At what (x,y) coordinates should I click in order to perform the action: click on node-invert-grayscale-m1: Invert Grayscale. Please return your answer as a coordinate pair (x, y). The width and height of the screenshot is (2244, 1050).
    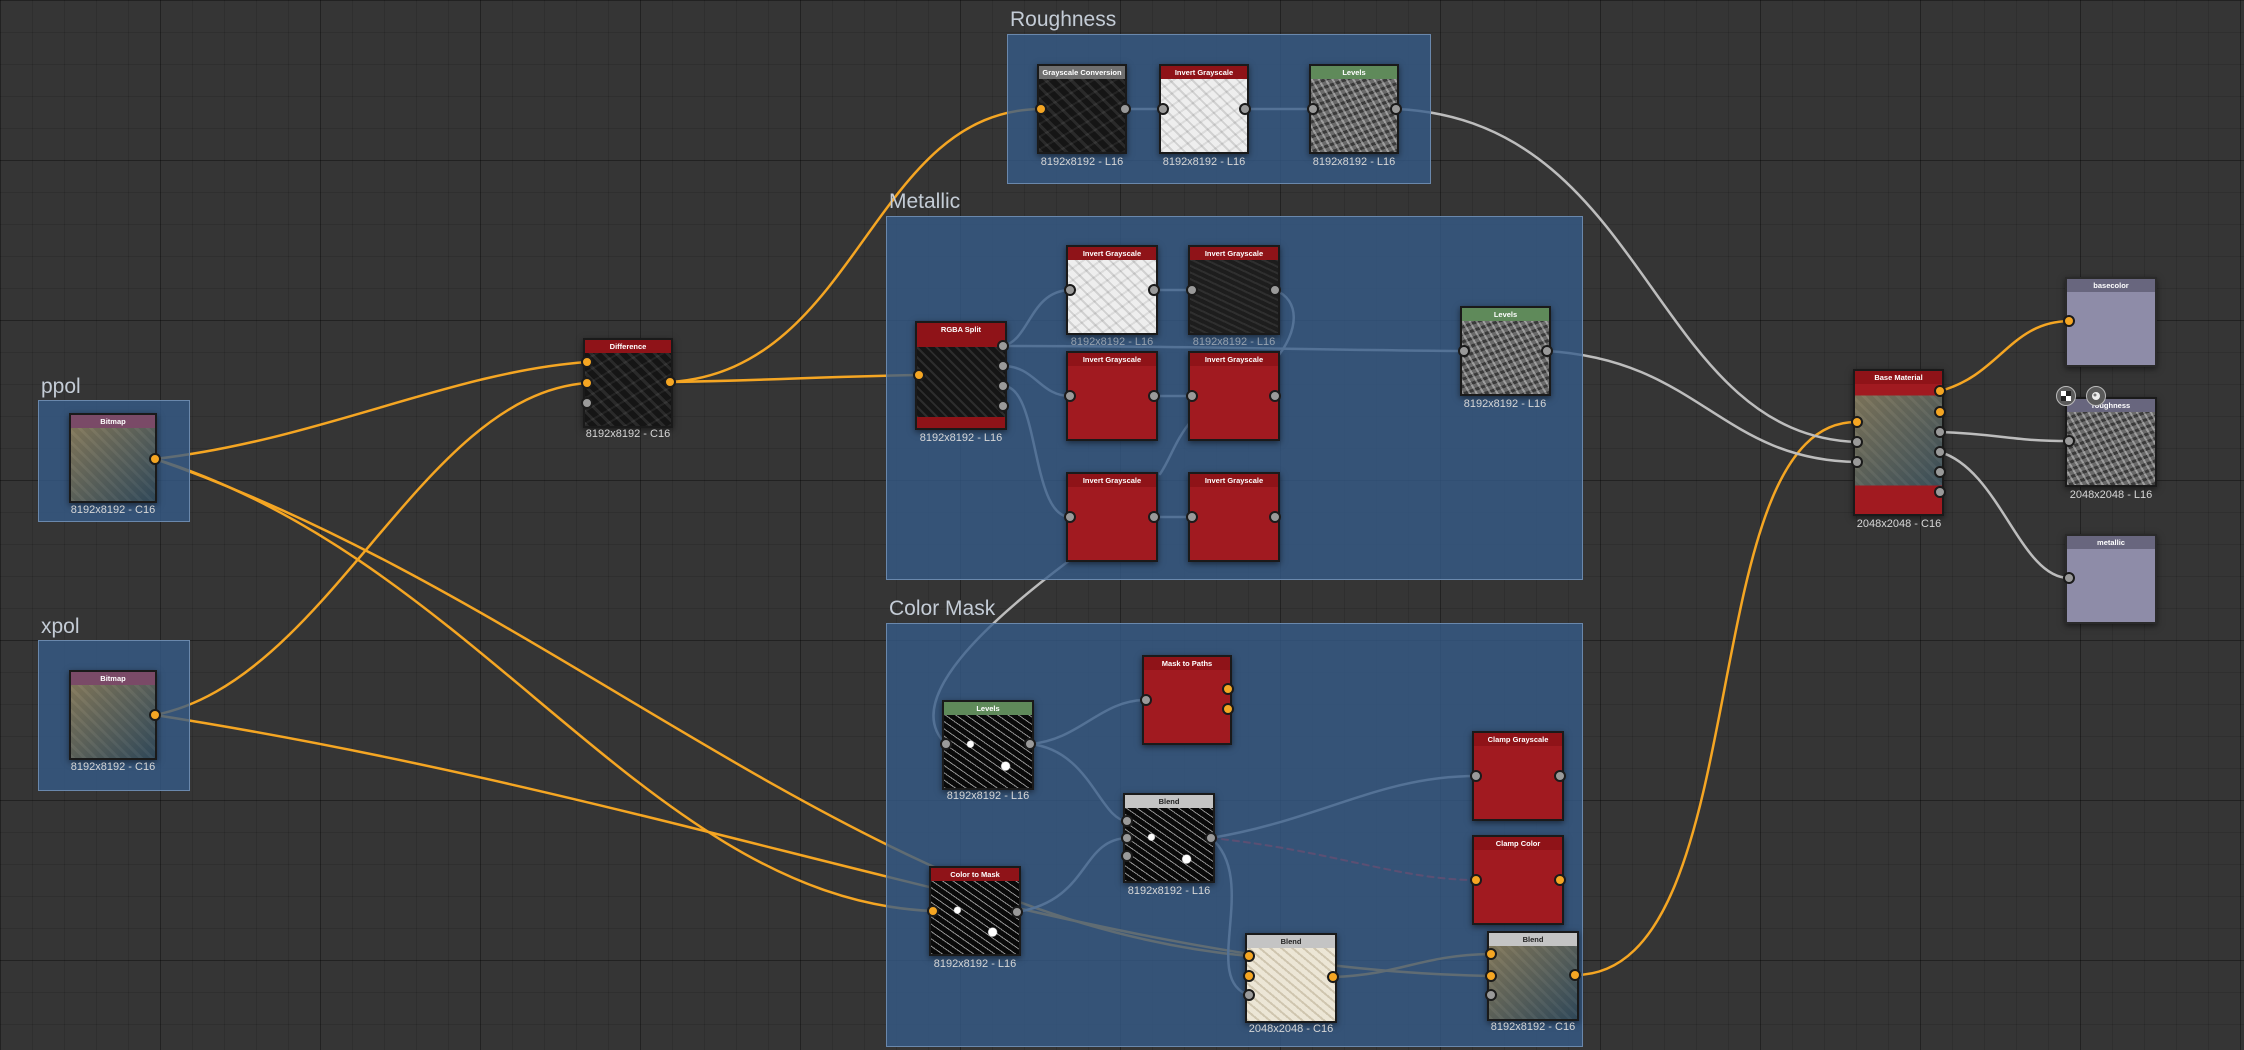
    Looking at the image, I should click on (1112, 290).